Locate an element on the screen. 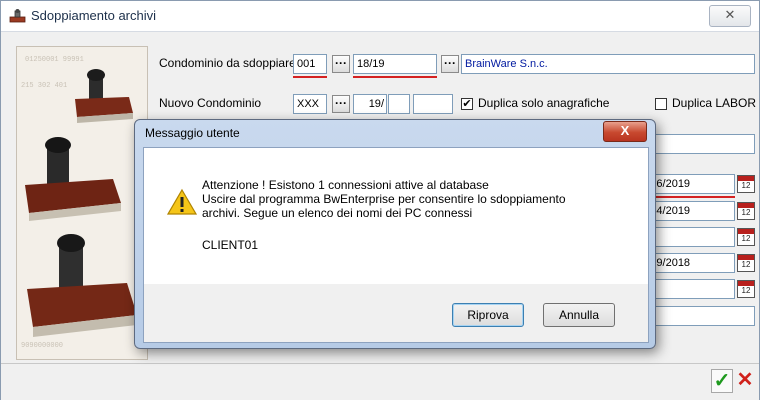 The width and height of the screenshot is (760, 400). svg-text: 01250001 99991 is located at coordinates (54, 60).